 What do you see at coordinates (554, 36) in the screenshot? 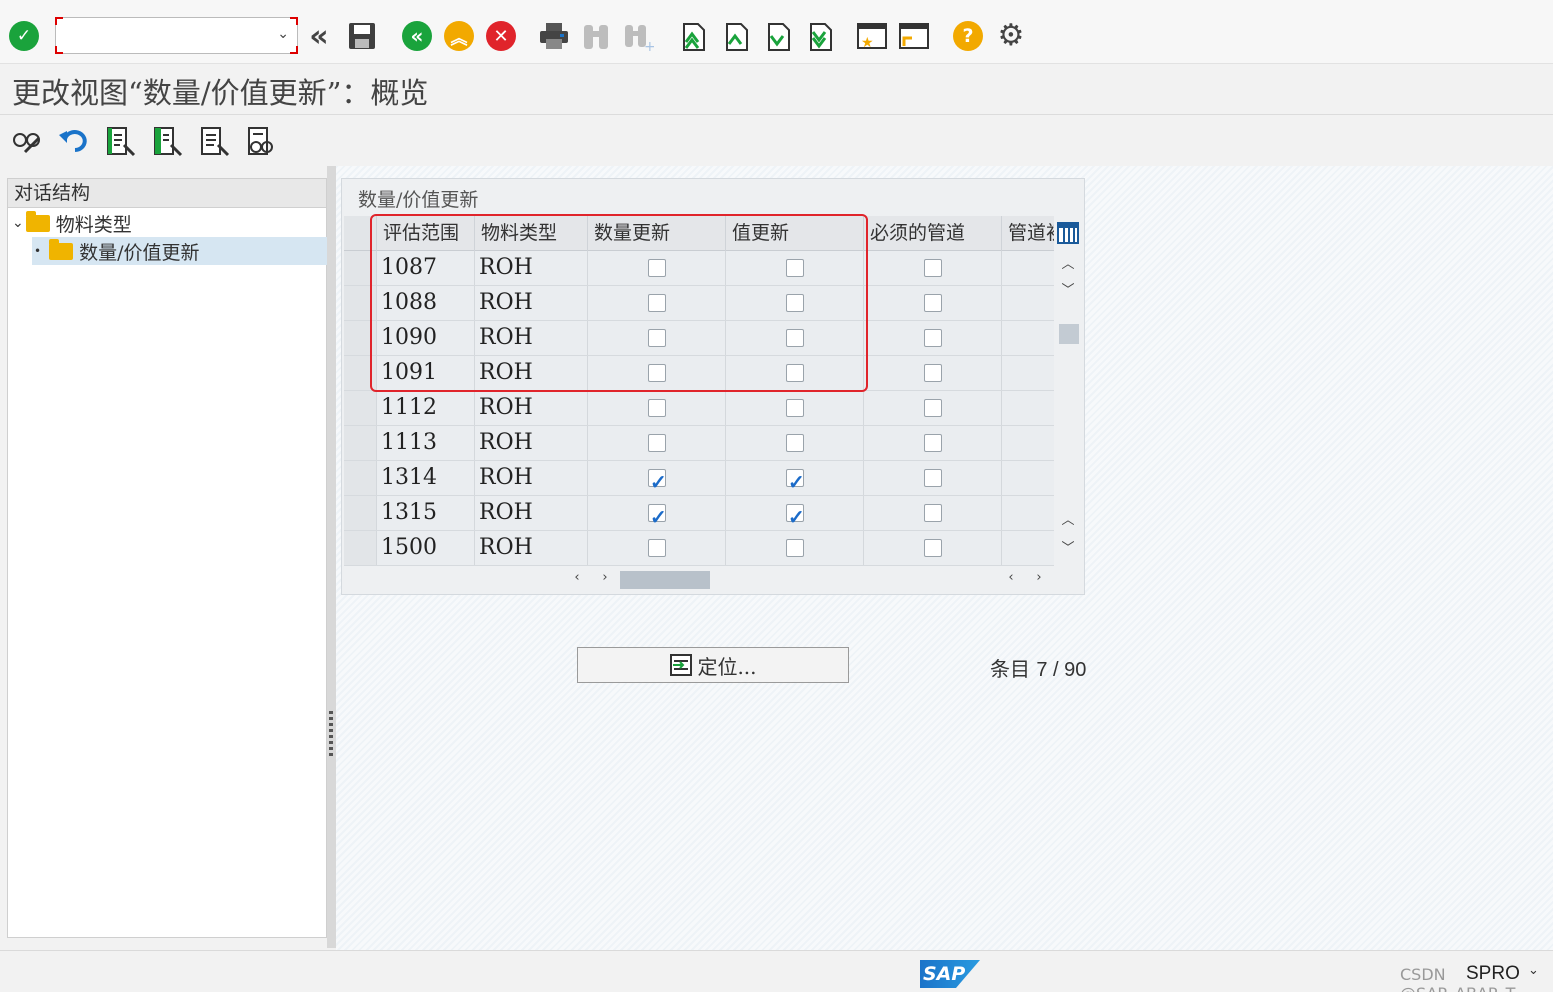
I see `print-icon` at bounding box center [554, 36].